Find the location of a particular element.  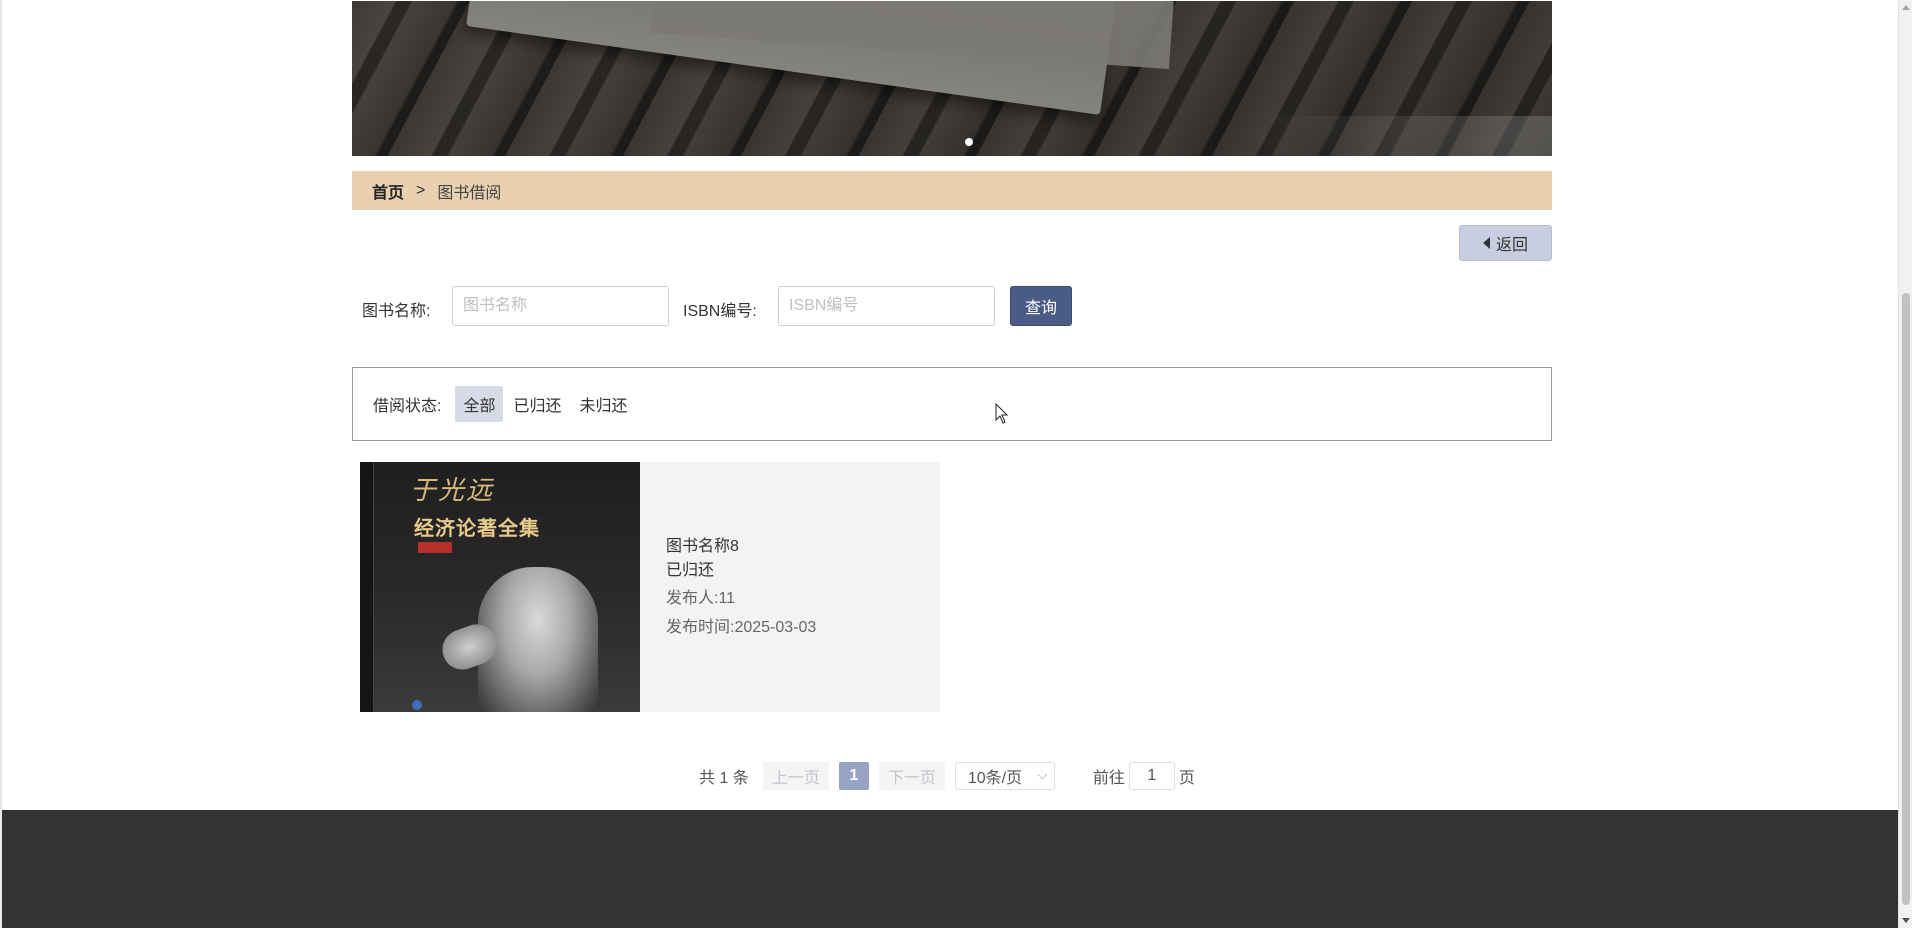

cover-signature: 于光远 is located at coordinates (452, 491).